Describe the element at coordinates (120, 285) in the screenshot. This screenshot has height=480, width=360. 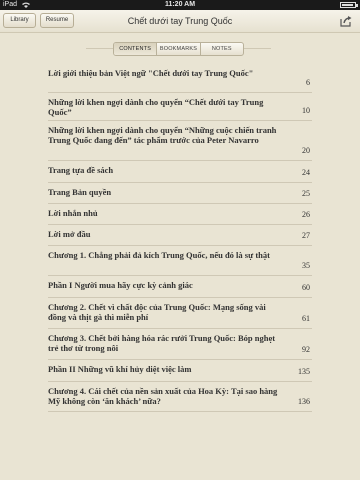
I see `toc-title: Phần I Người mua hãy cực kỳ cảnh giác` at that location.